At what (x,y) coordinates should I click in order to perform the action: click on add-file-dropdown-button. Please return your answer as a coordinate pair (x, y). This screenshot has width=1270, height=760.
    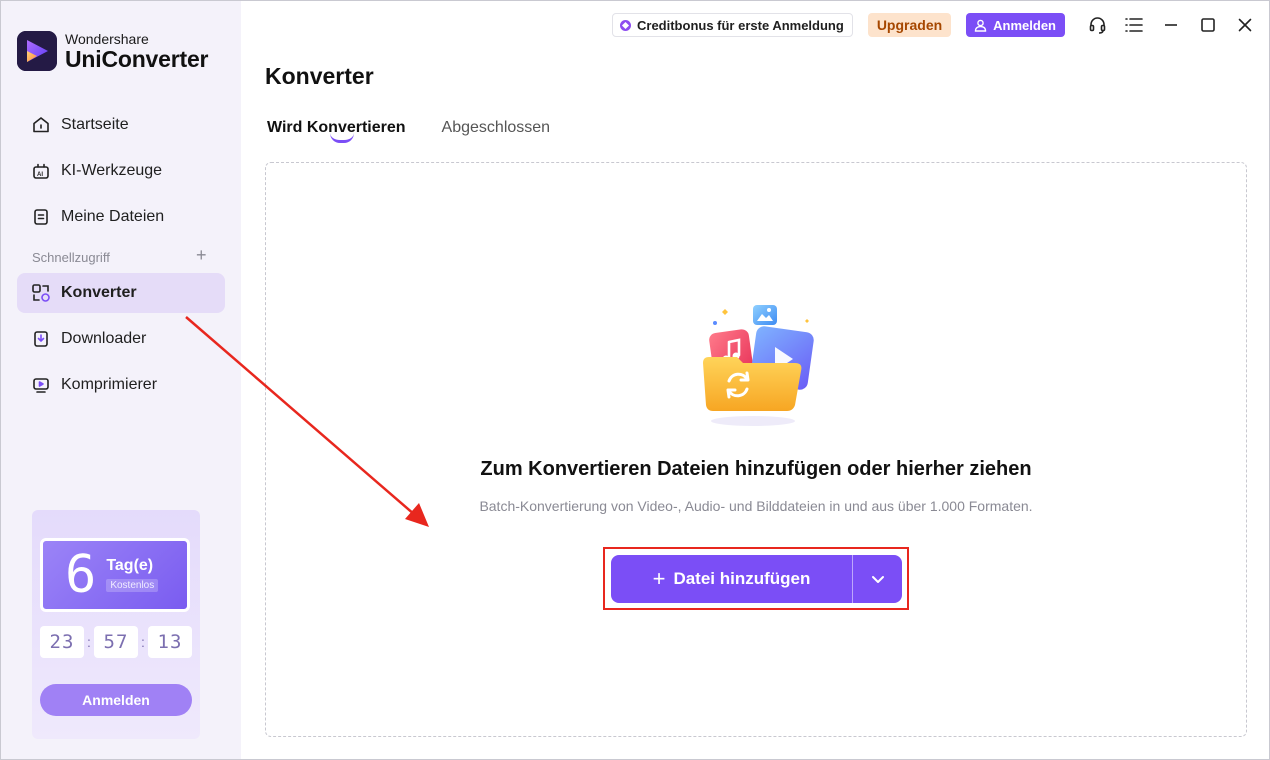
    Looking at the image, I should click on (877, 579).